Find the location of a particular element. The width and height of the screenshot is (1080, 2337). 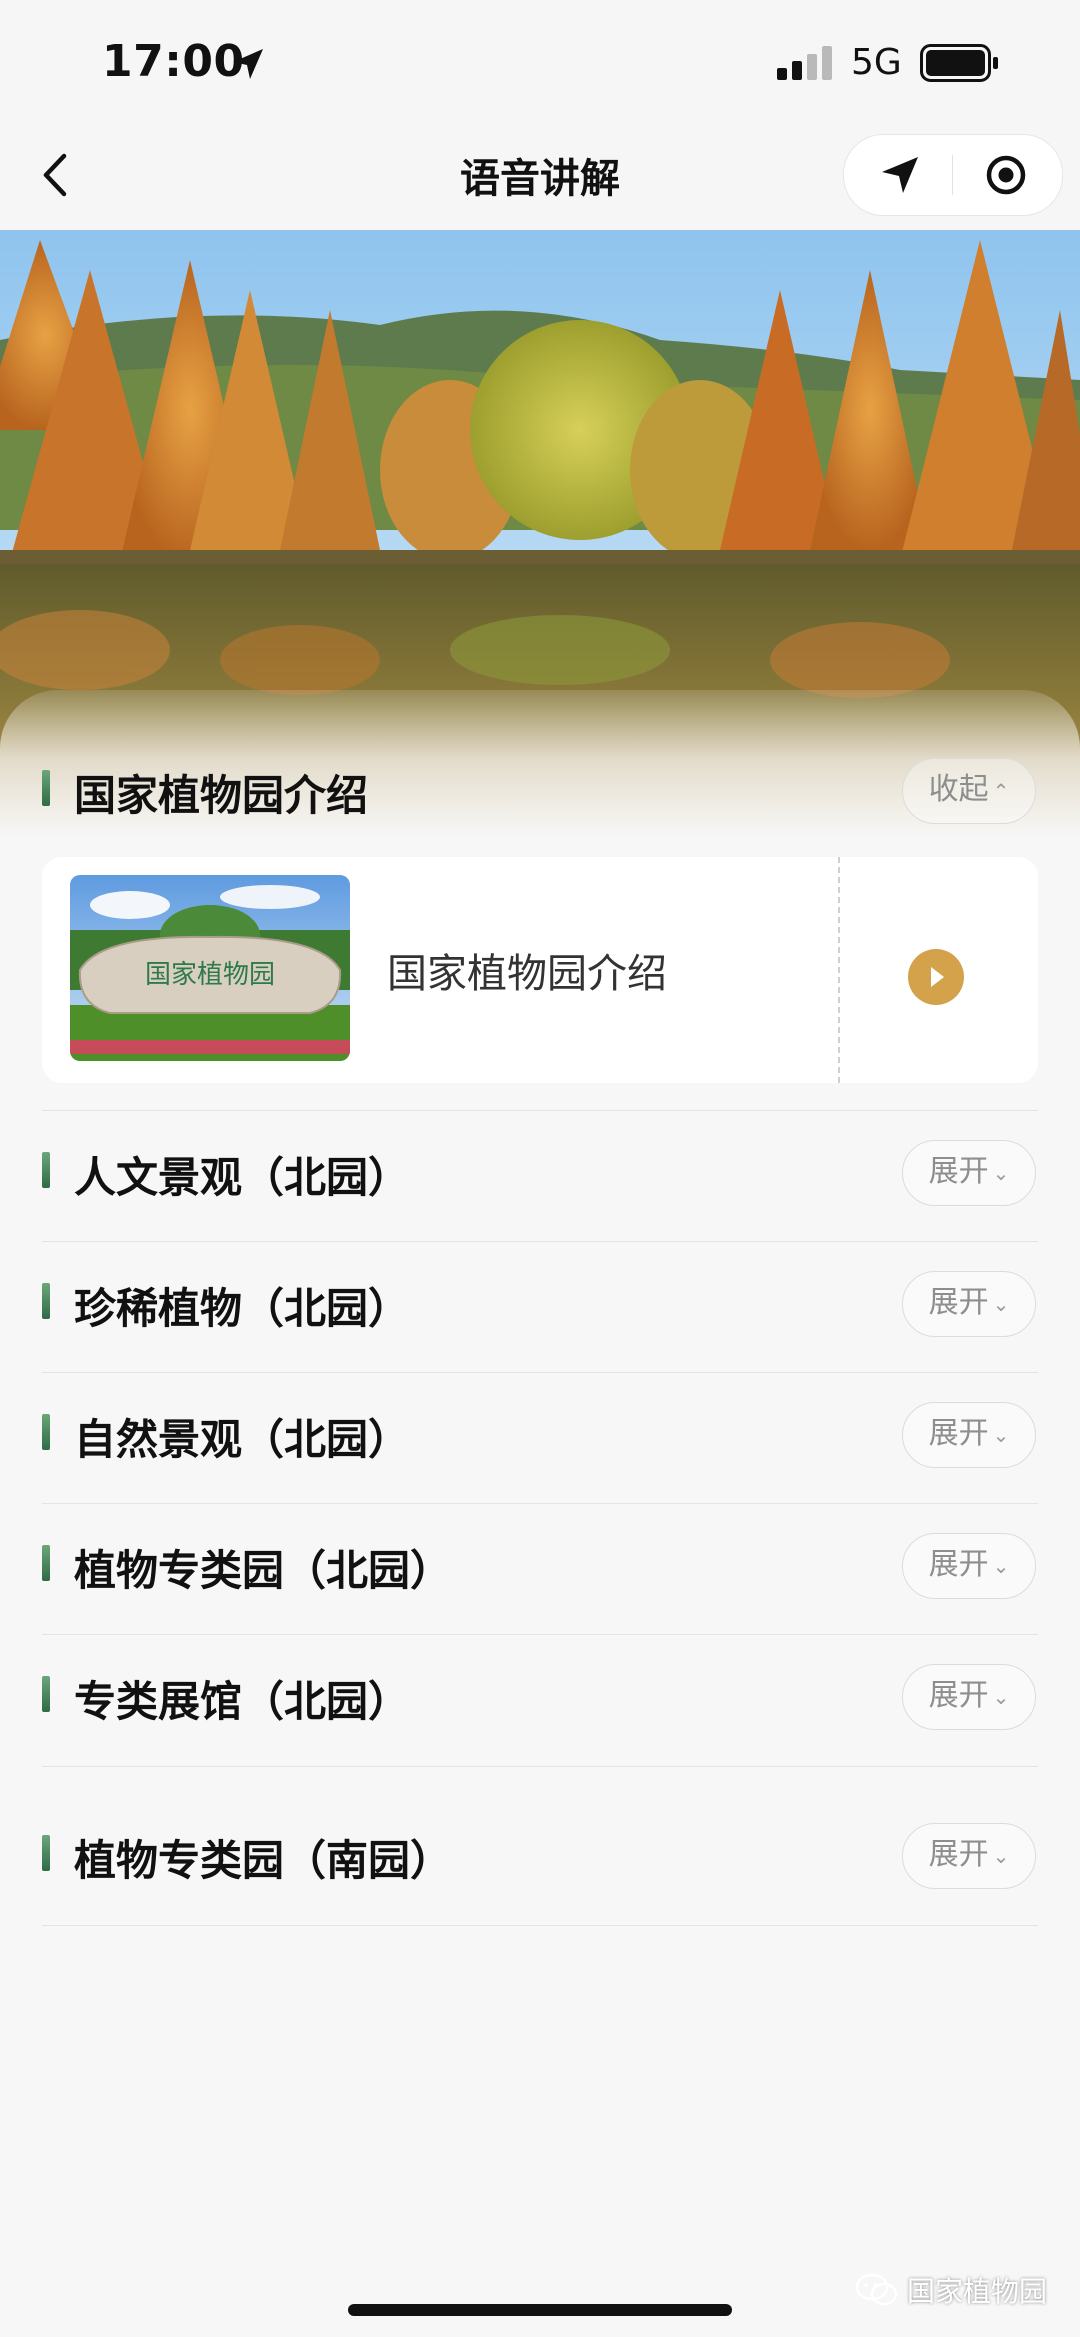

audio-item-title: 国家植物园介绍 is located at coordinates (527, 974).